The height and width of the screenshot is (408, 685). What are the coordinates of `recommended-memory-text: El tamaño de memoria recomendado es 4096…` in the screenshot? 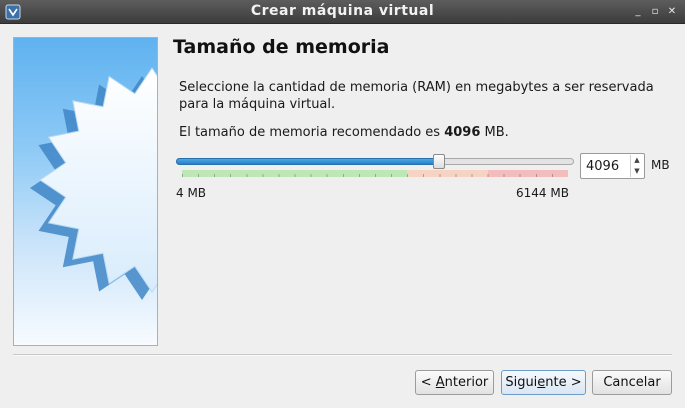 It's located at (344, 132).